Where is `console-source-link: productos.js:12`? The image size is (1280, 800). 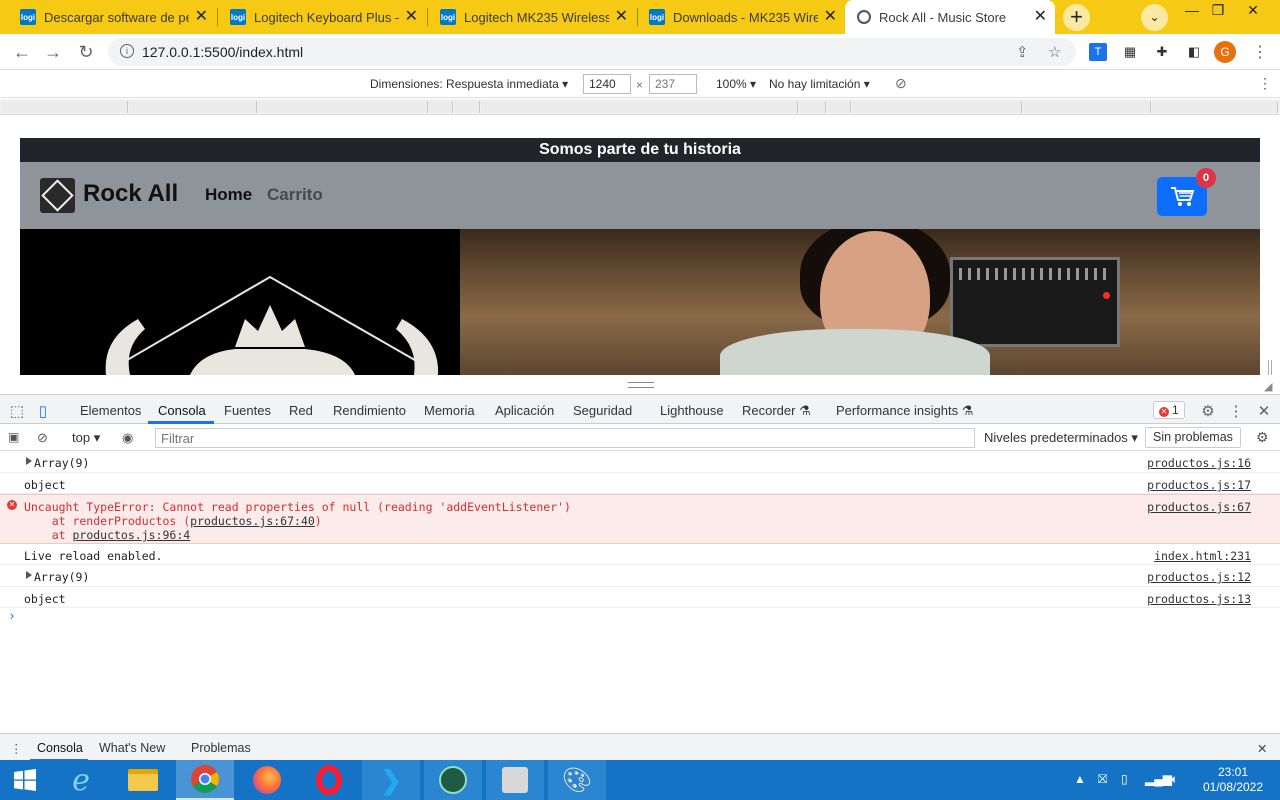
console-source-link: productos.js:12 is located at coordinates (1199, 577).